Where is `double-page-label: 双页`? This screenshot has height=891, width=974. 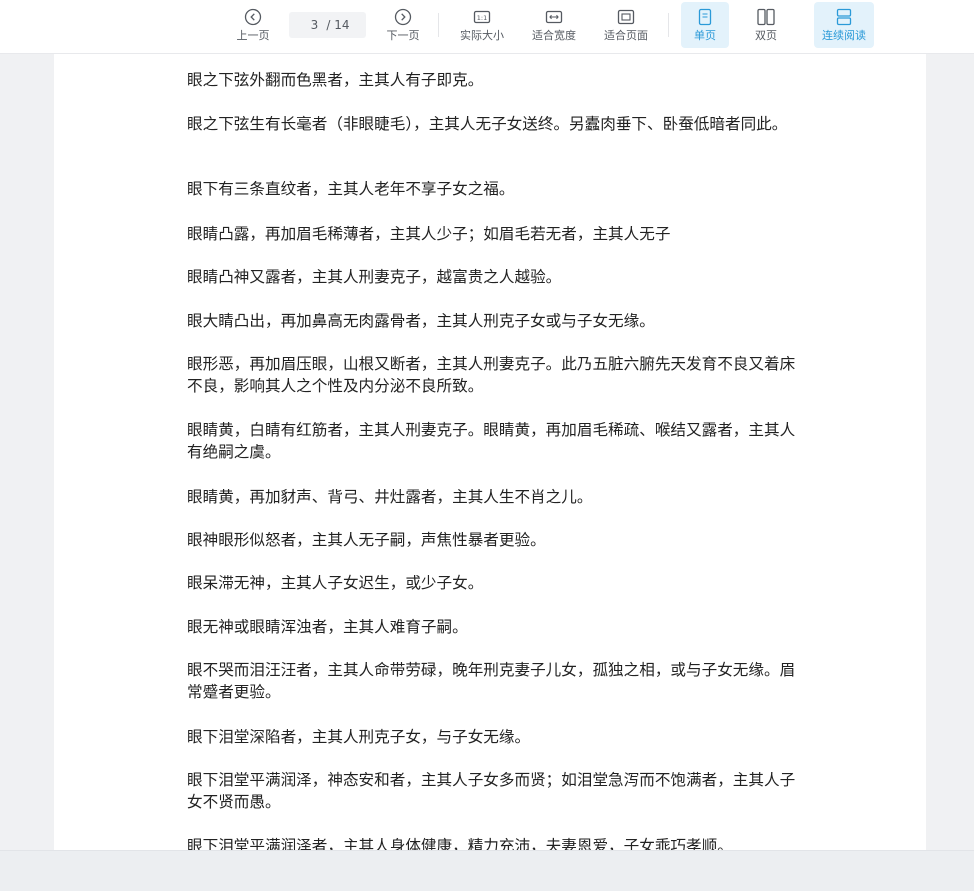 double-page-label: 双页 is located at coordinates (766, 35).